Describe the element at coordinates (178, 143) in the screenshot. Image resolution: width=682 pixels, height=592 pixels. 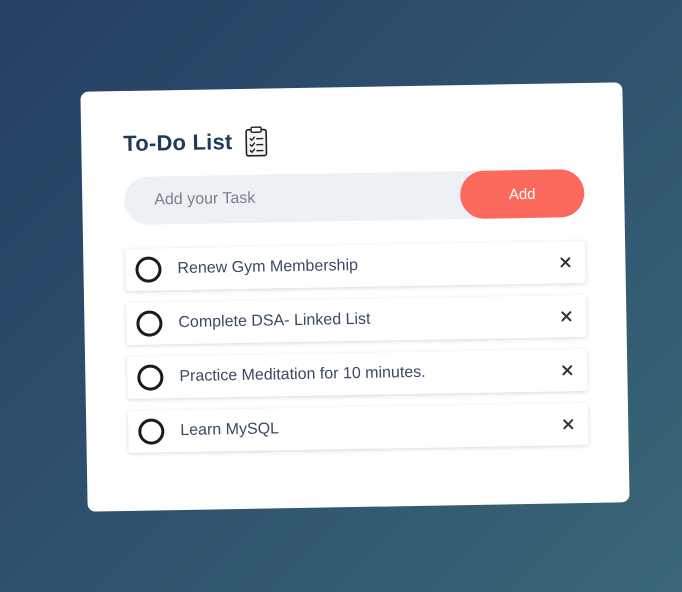
I see `app-title: To-Do List` at that location.